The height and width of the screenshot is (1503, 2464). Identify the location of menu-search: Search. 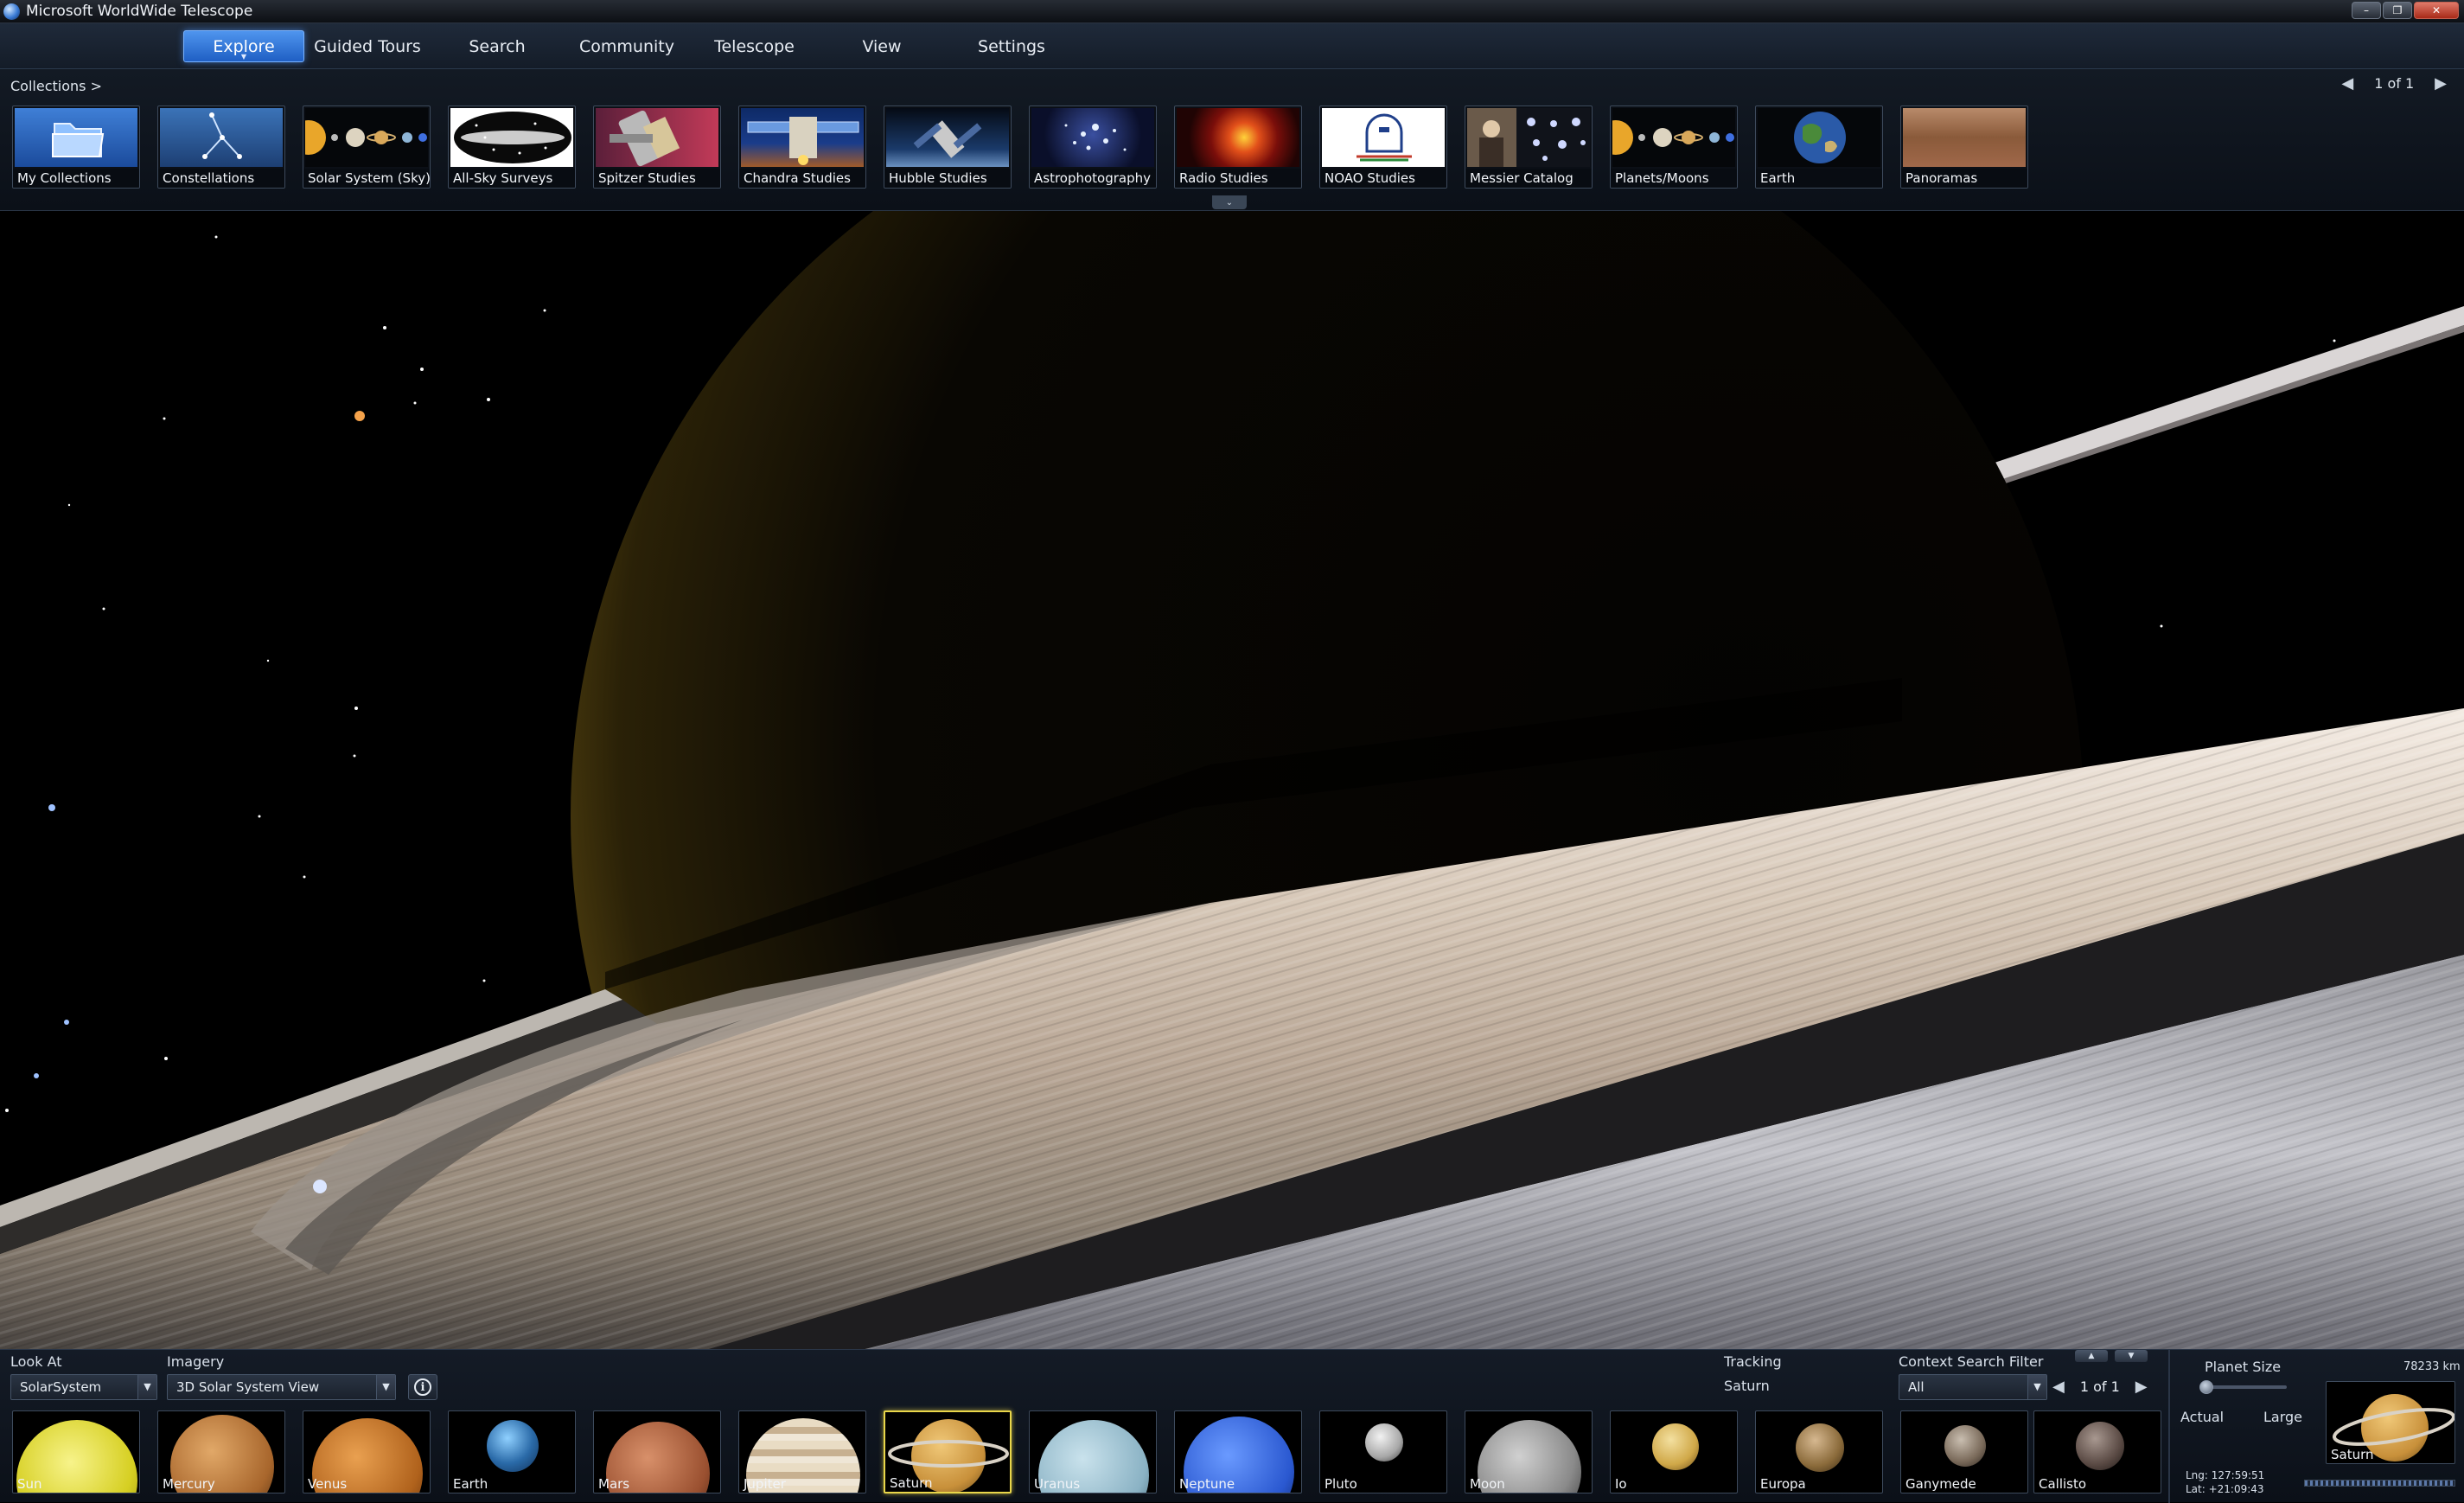
(497, 46).